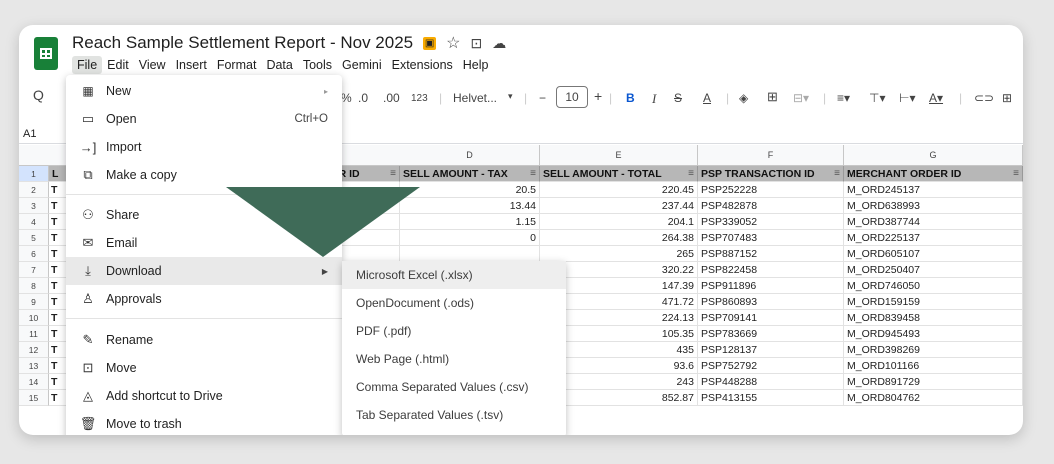  I want to click on annotation-pointer-arrow, so click(323, 222).